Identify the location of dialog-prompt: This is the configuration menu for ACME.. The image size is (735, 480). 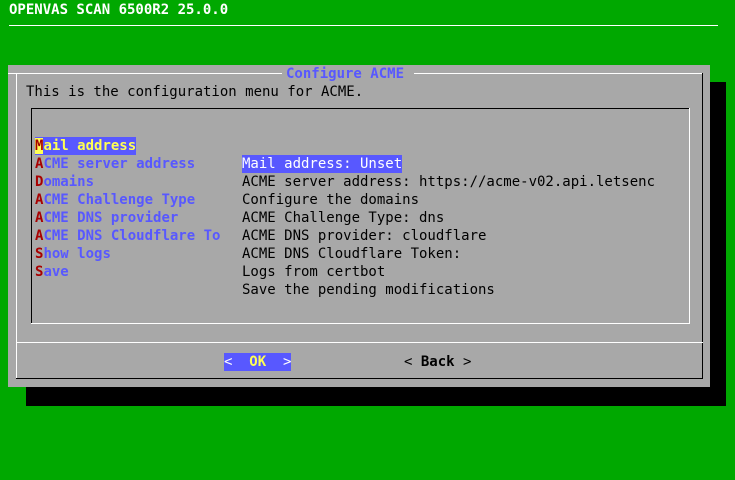
(195, 92).